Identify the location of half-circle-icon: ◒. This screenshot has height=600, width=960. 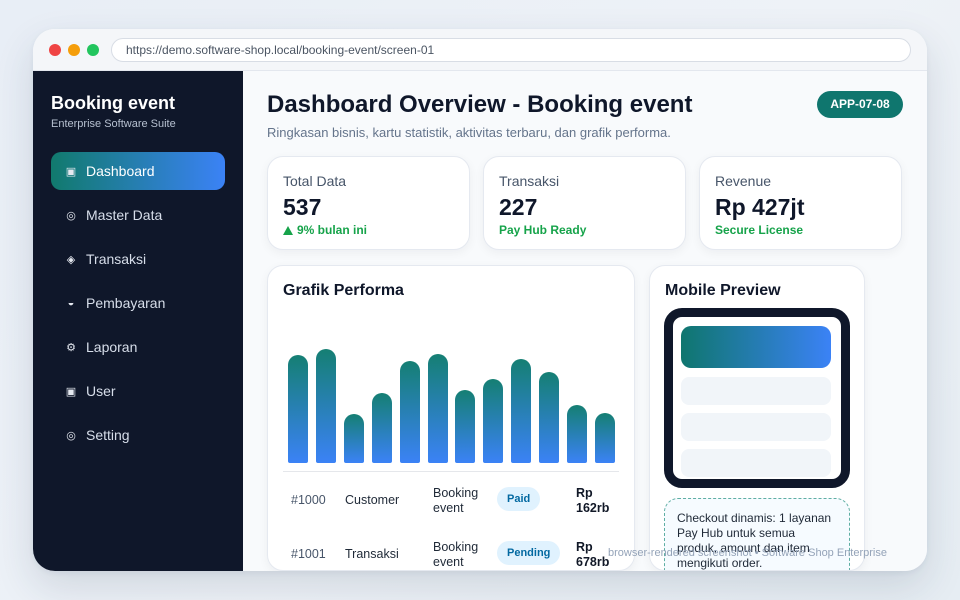
(71, 303).